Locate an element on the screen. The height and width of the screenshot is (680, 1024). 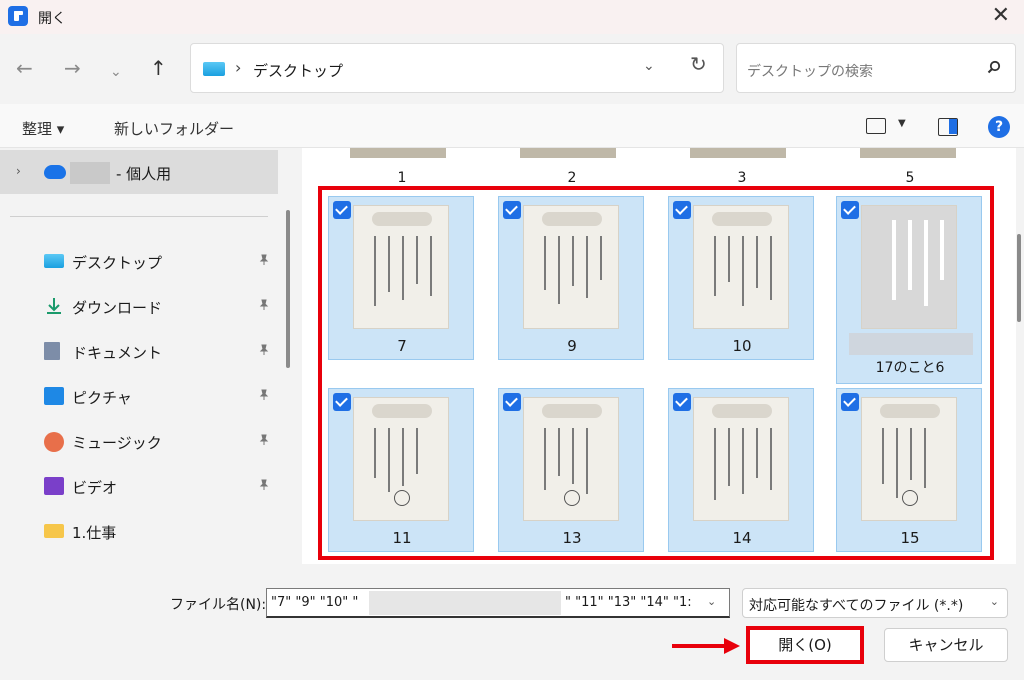
arrow-head-icon is located at coordinates (732, 646).